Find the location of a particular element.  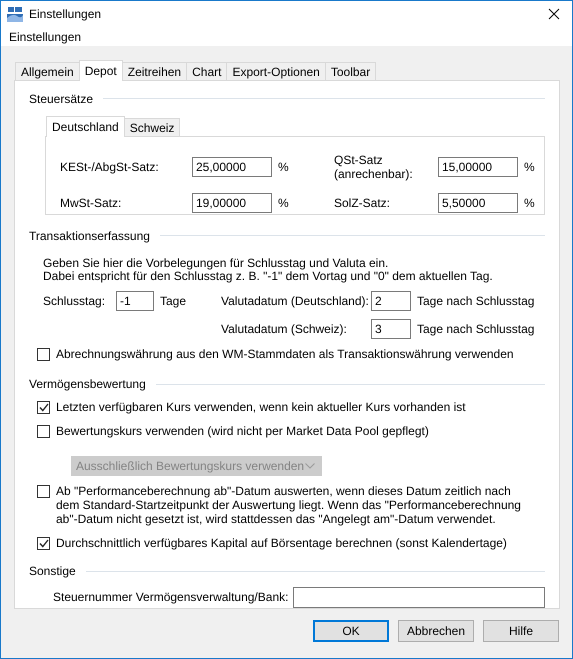

field-label: Valutadatum (Schweiz): is located at coordinates (284, 329).